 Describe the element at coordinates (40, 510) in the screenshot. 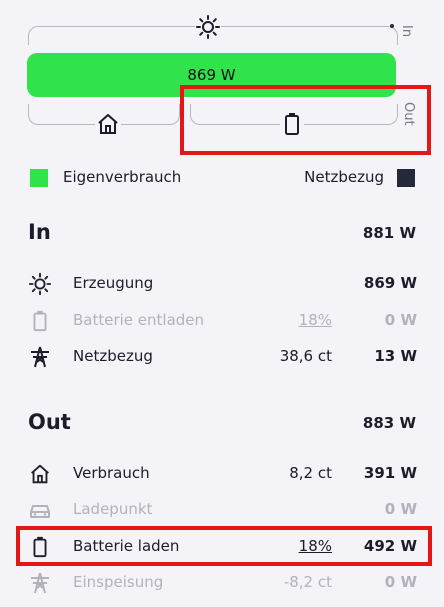

I see `car-icon` at that location.